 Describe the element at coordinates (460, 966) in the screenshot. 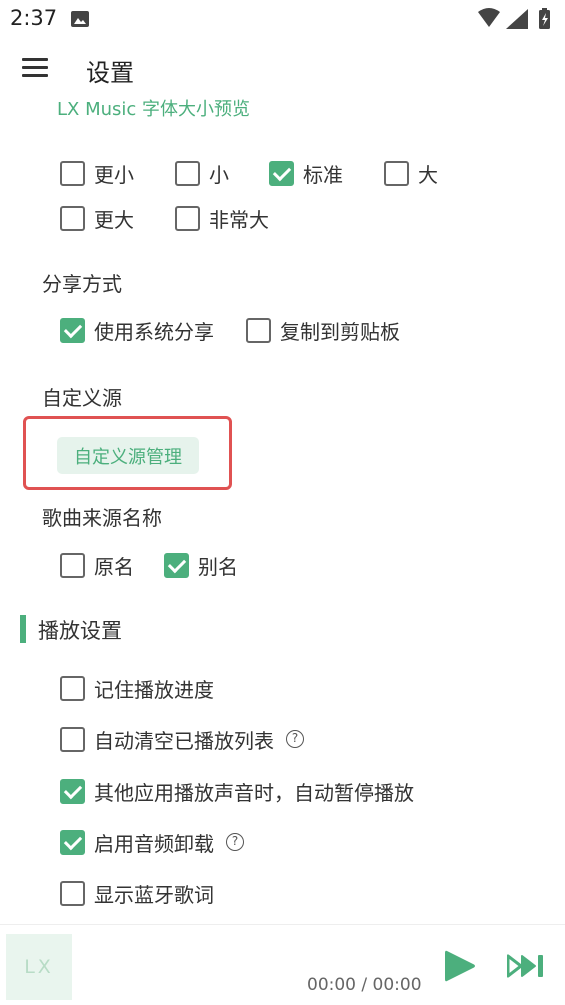

I see `play-icon` at that location.